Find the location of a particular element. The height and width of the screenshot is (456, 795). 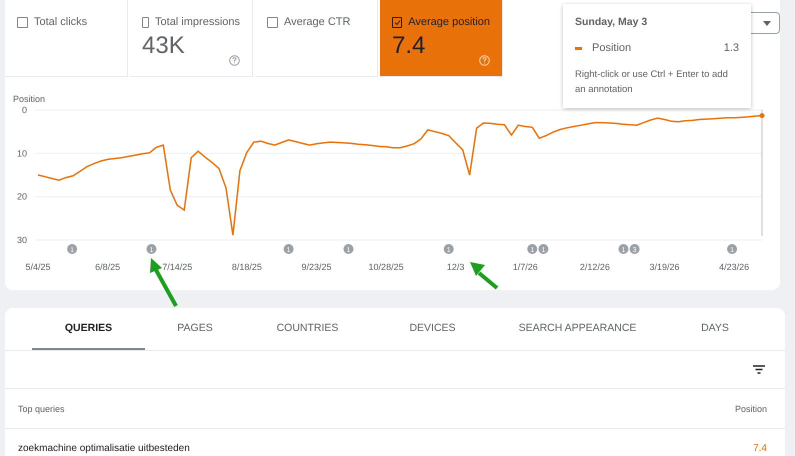

metric-card: Average position 7.4 is located at coordinates (441, 38).